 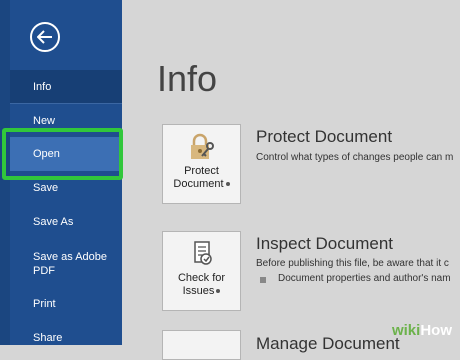 I want to click on sidebar-item-share: Share, so click(x=66, y=338).